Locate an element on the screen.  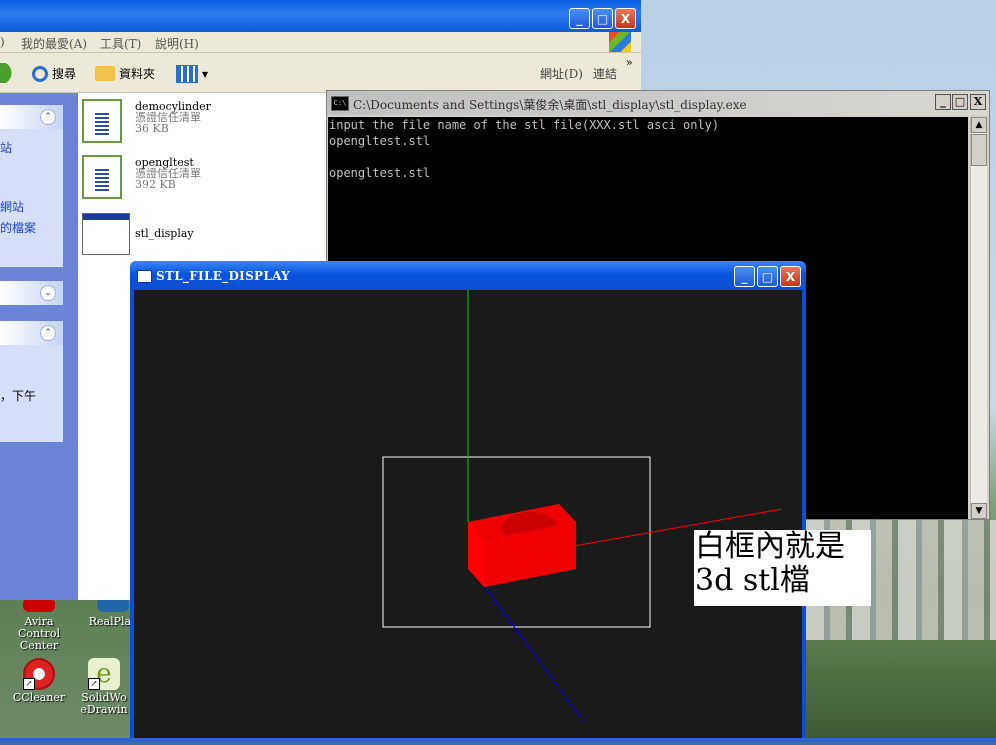
task-pane-header: ⌄ is located at coordinates (31, 293).